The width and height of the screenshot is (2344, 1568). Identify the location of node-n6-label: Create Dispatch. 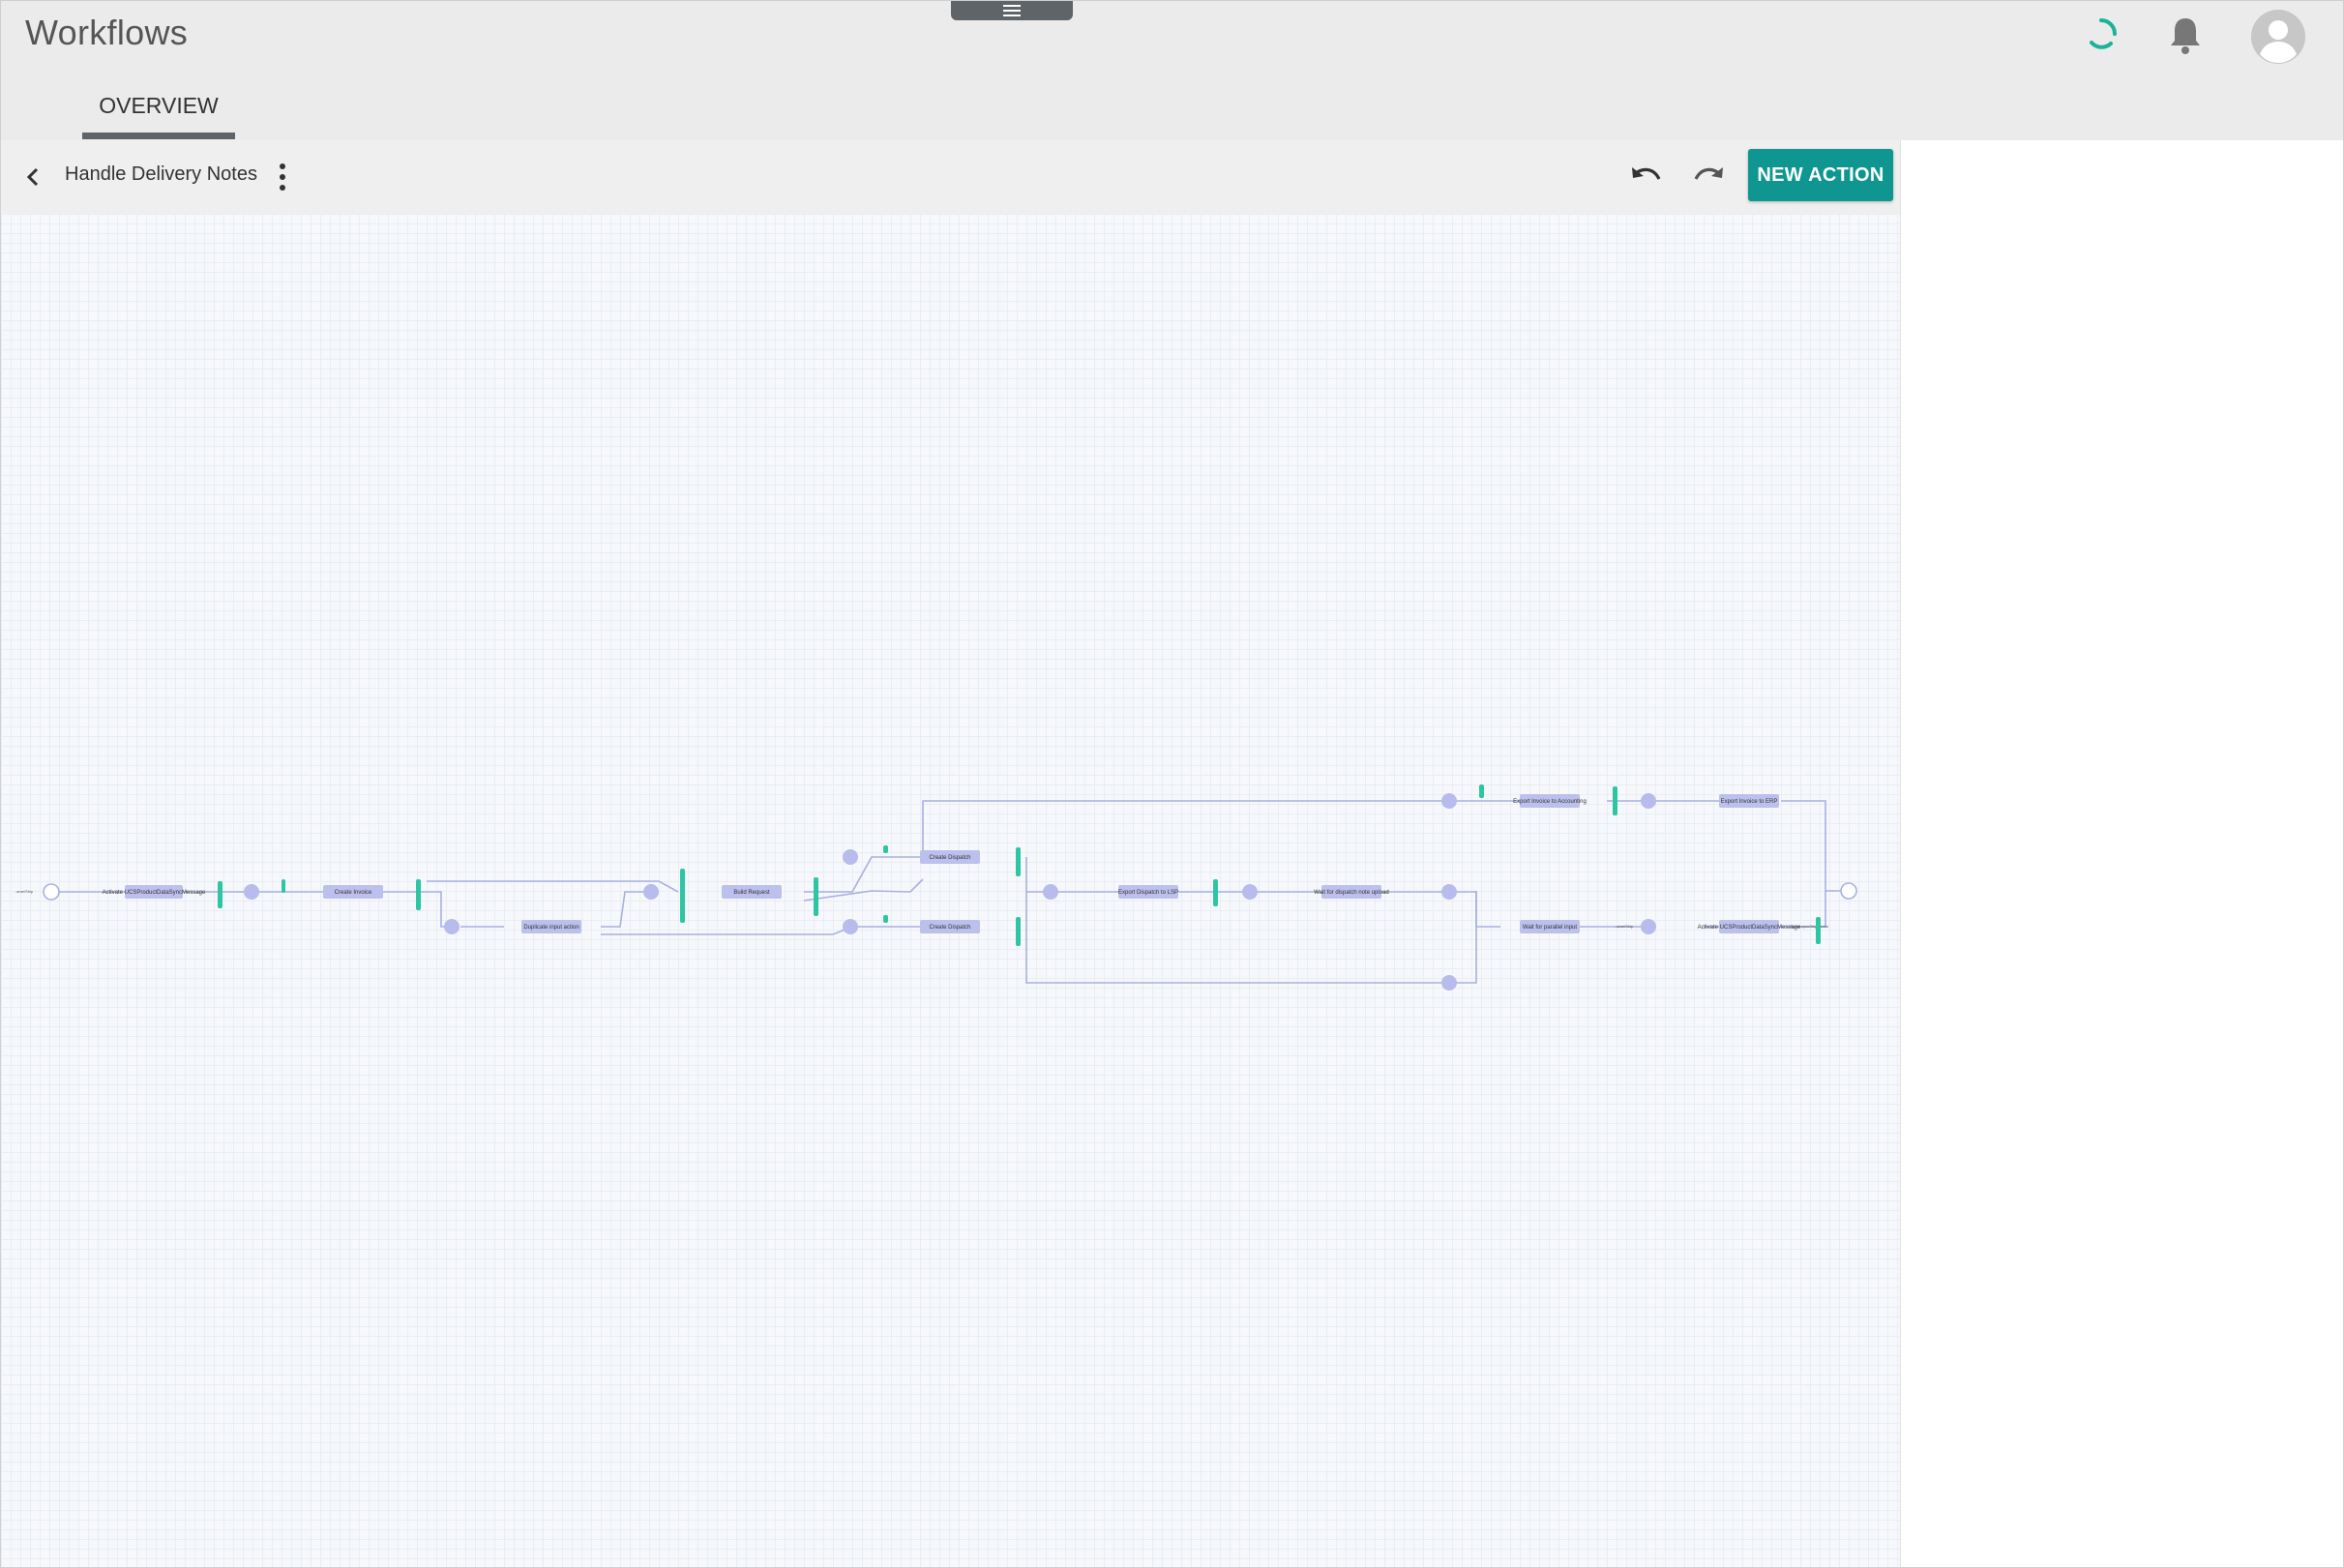
(949, 928).